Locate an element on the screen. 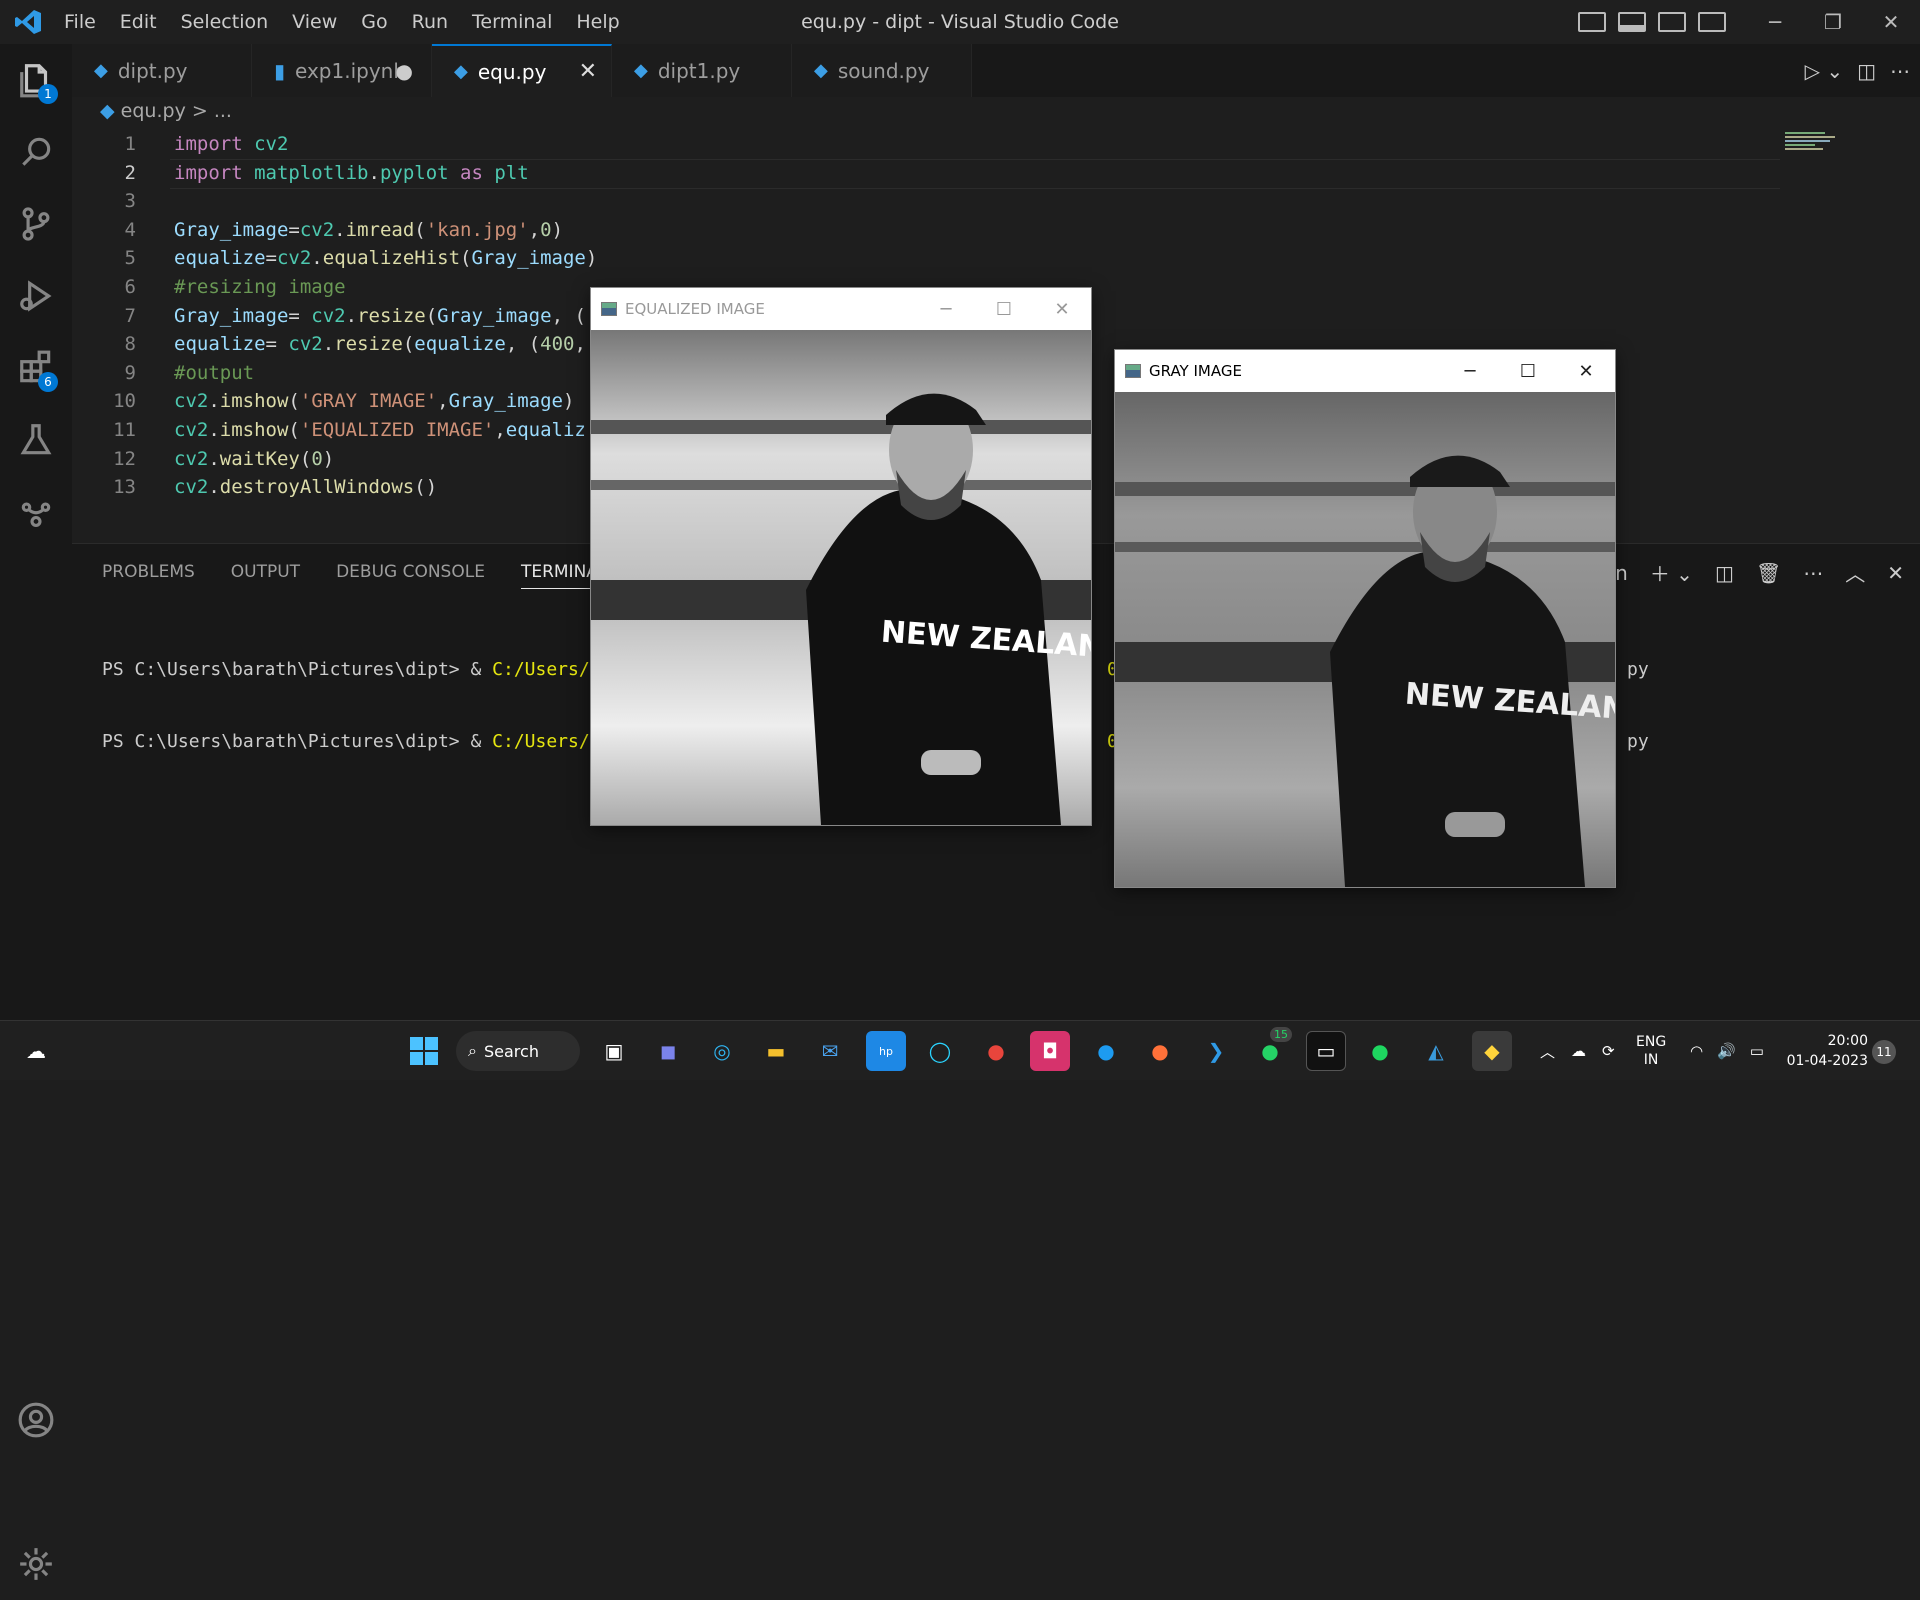 This screenshot has height=1600, width=1920. kill-terminal-icon: 🗑 is located at coordinates (1768, 573).